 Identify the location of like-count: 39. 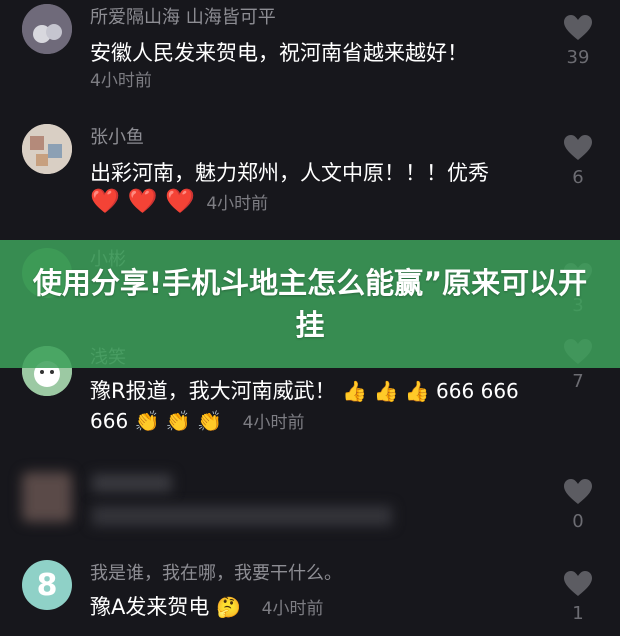
(578, 57).